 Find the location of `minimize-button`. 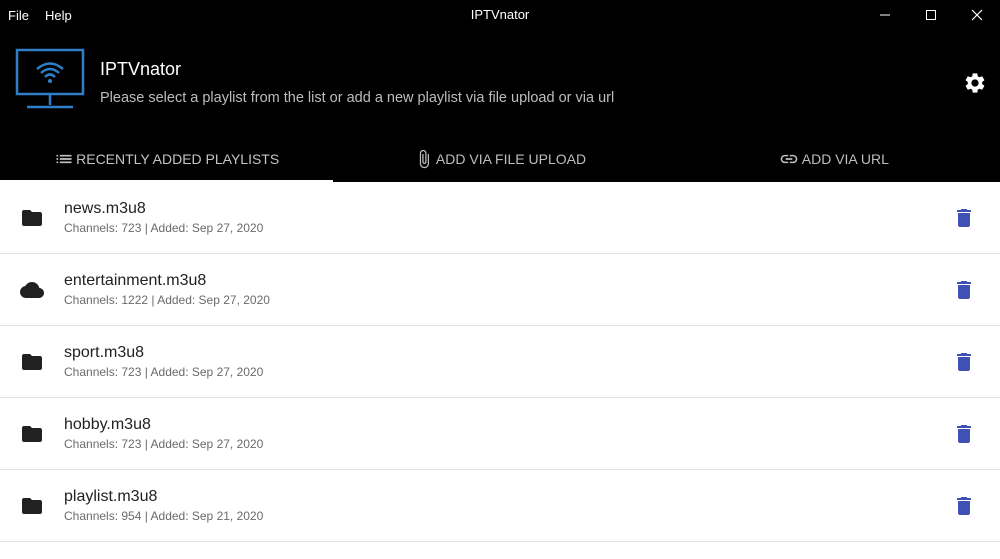

minimize-button is located at coordinates (885, 15).